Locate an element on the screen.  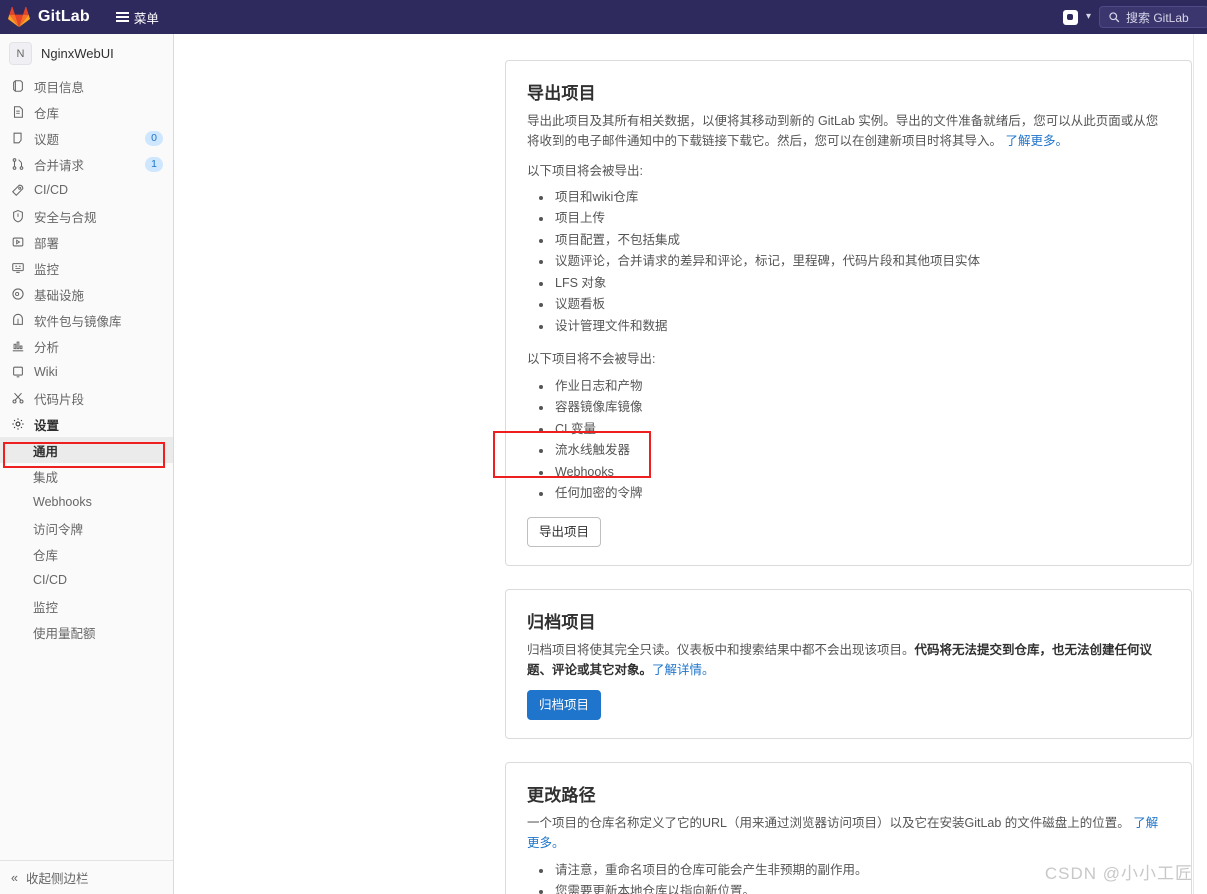
sidebar-item-label: 代码片段 is located at coordinates (59, 399).